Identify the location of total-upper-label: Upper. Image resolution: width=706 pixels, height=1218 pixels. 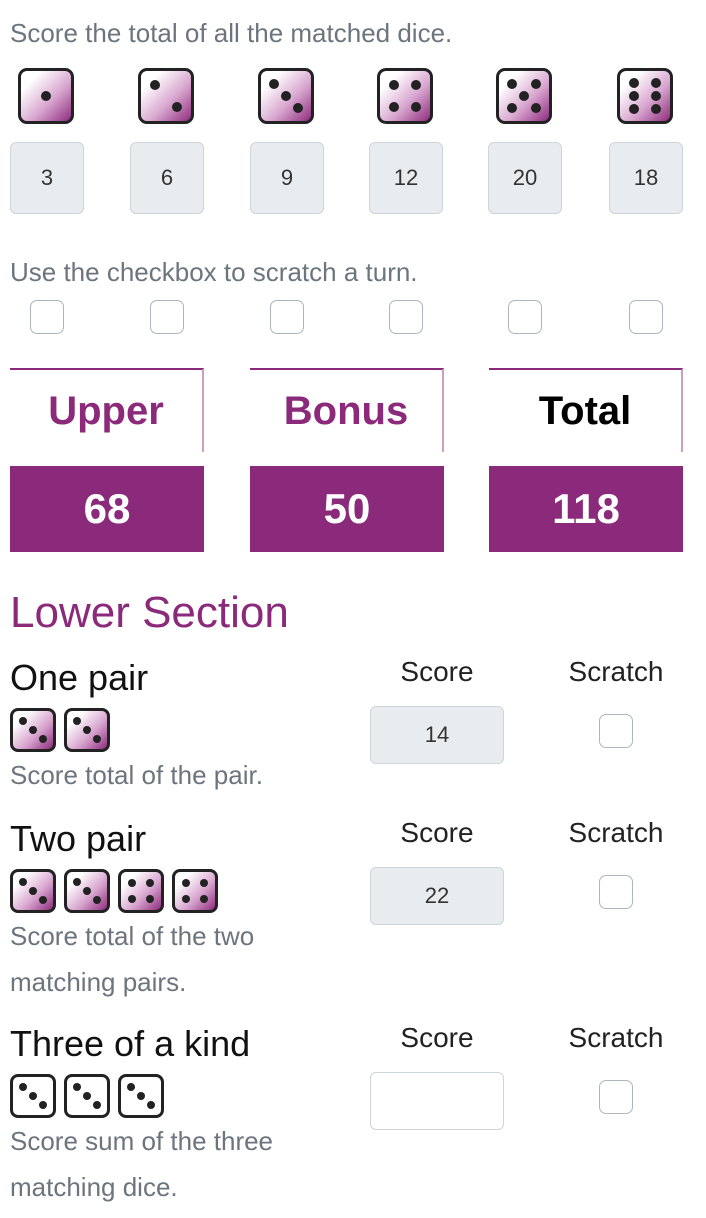
(107, 410).